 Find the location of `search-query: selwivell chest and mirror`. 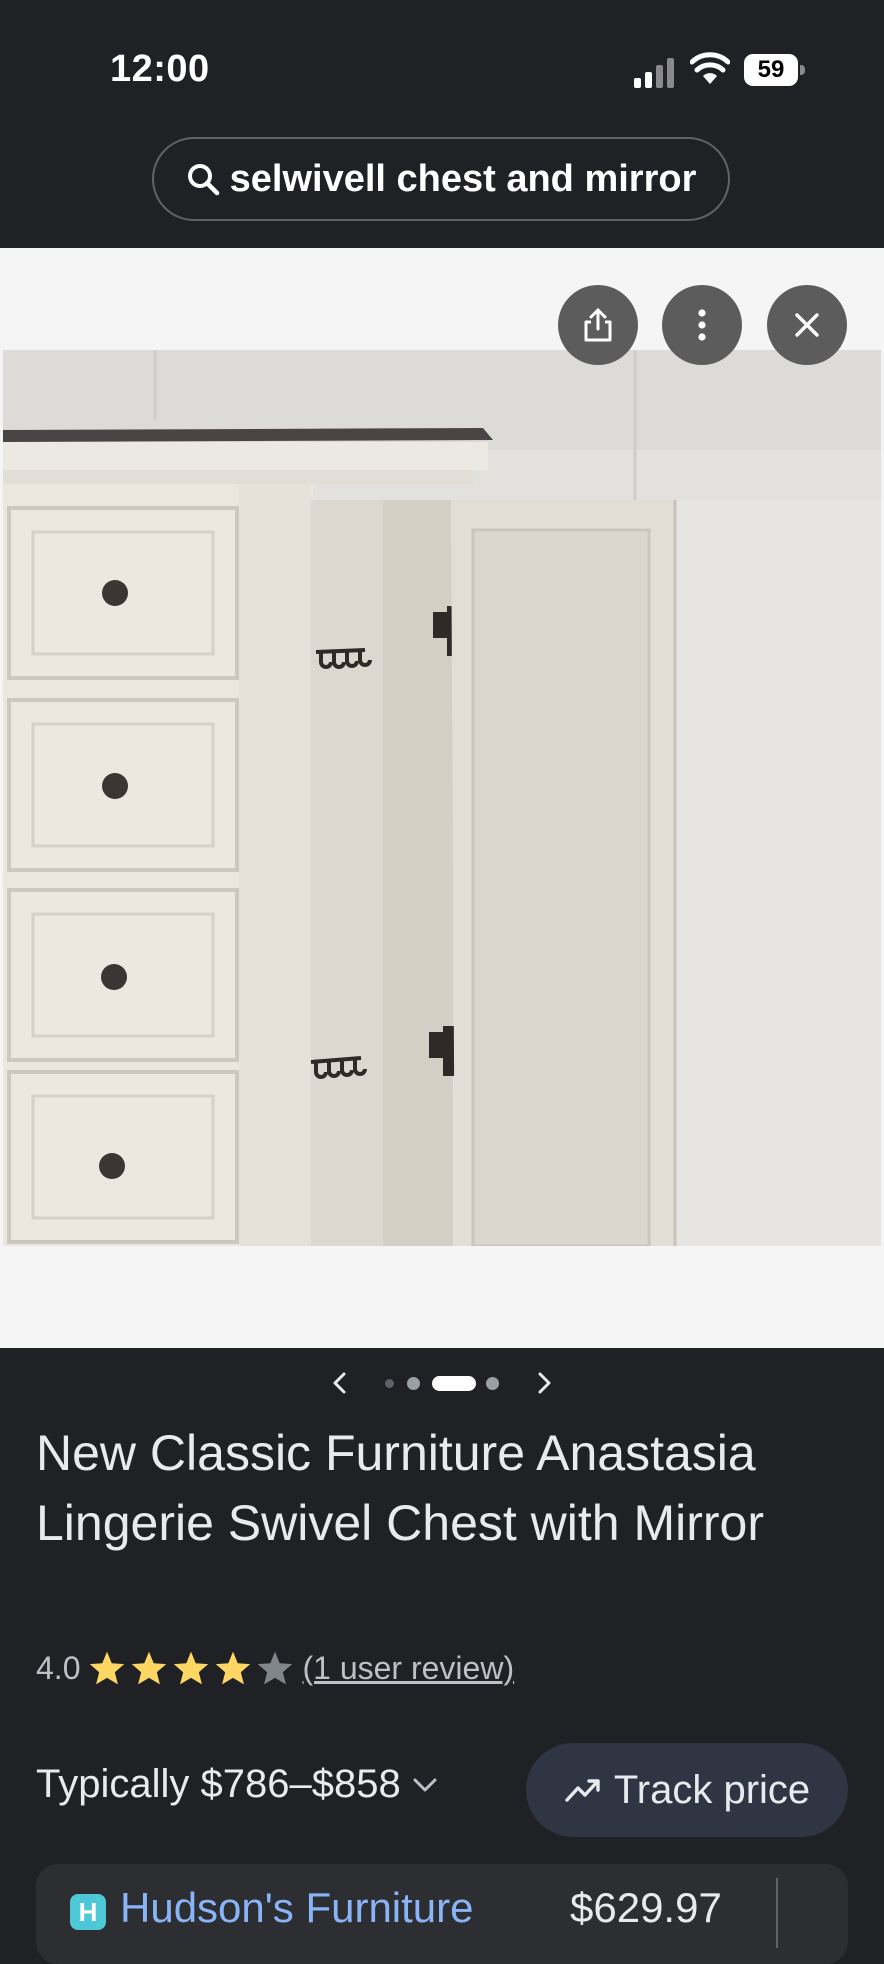

search-query: selwivell chest and mirror is located at coordinates (463, 178).